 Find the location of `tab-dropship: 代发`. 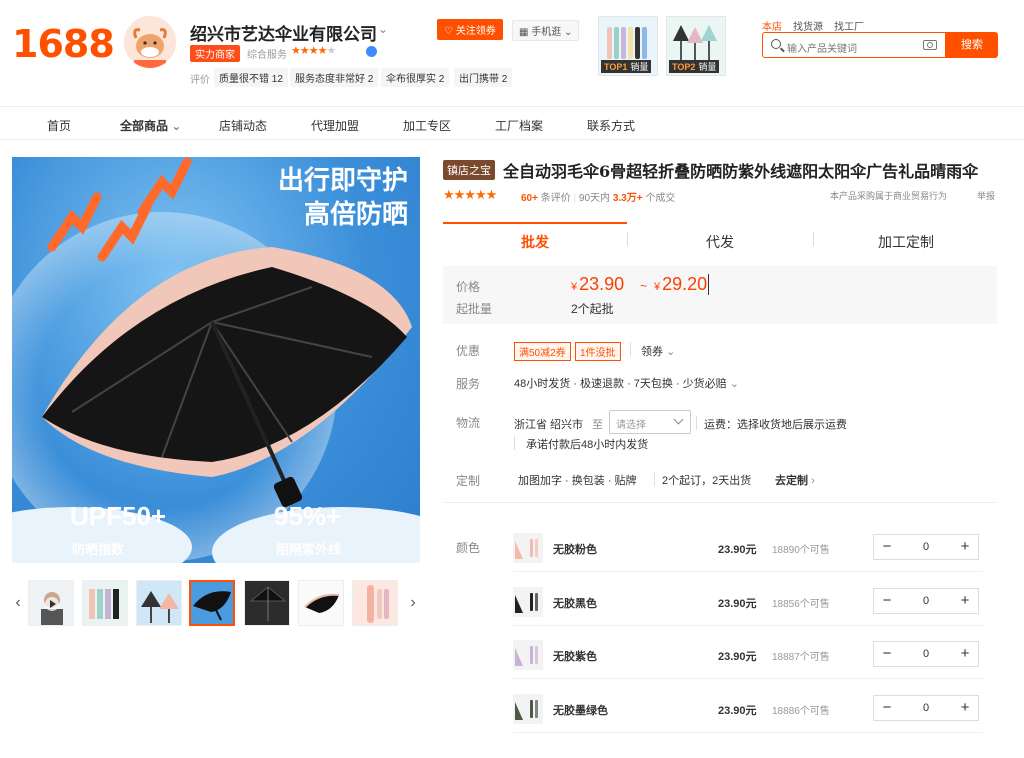

tab-dropship: 代发 is located at coordinates (720, 242).